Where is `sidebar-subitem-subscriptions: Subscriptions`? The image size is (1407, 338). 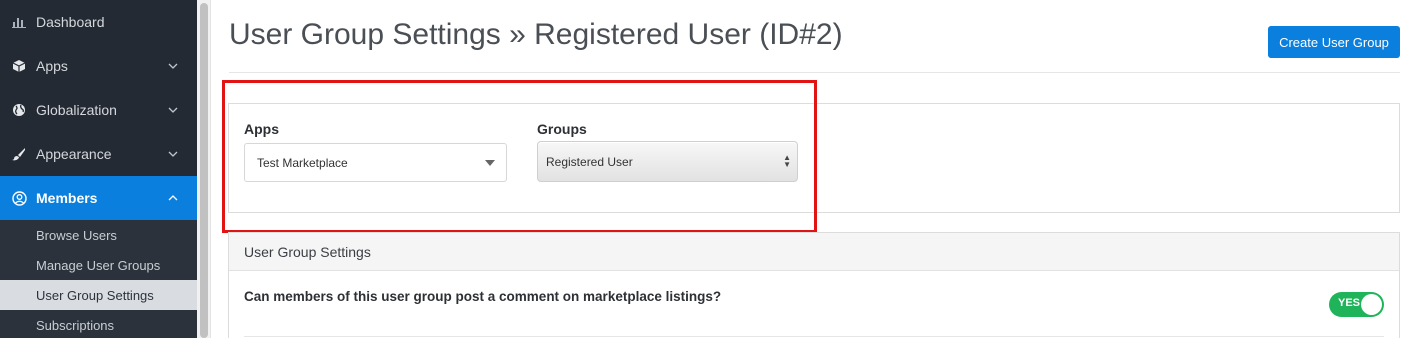 sidebar-subitem-subscriptions: Subscriptions is located at coordinates (98, 324).